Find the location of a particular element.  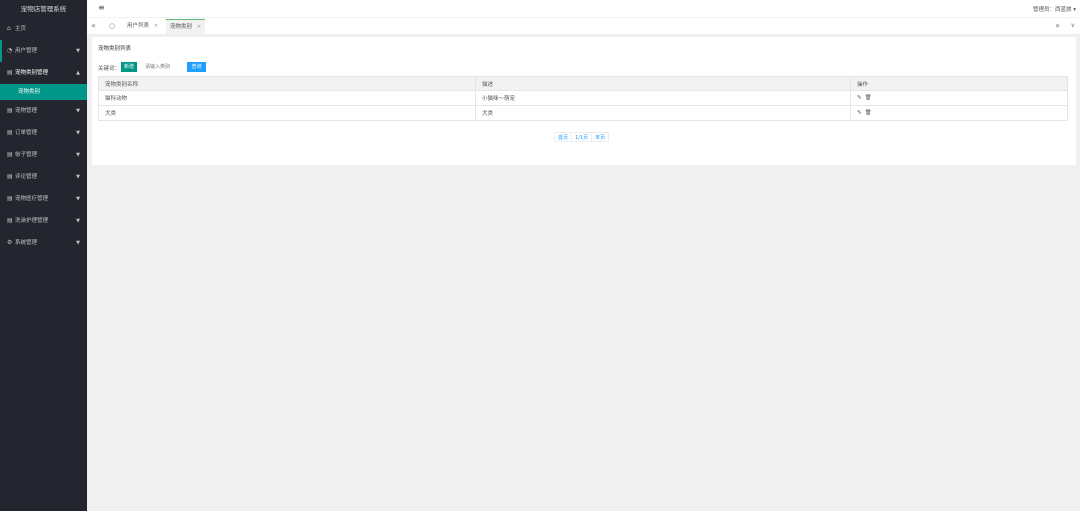

table-row: 犬类 犬类 ✎ 🗑 is located at coordinates (583, 113).